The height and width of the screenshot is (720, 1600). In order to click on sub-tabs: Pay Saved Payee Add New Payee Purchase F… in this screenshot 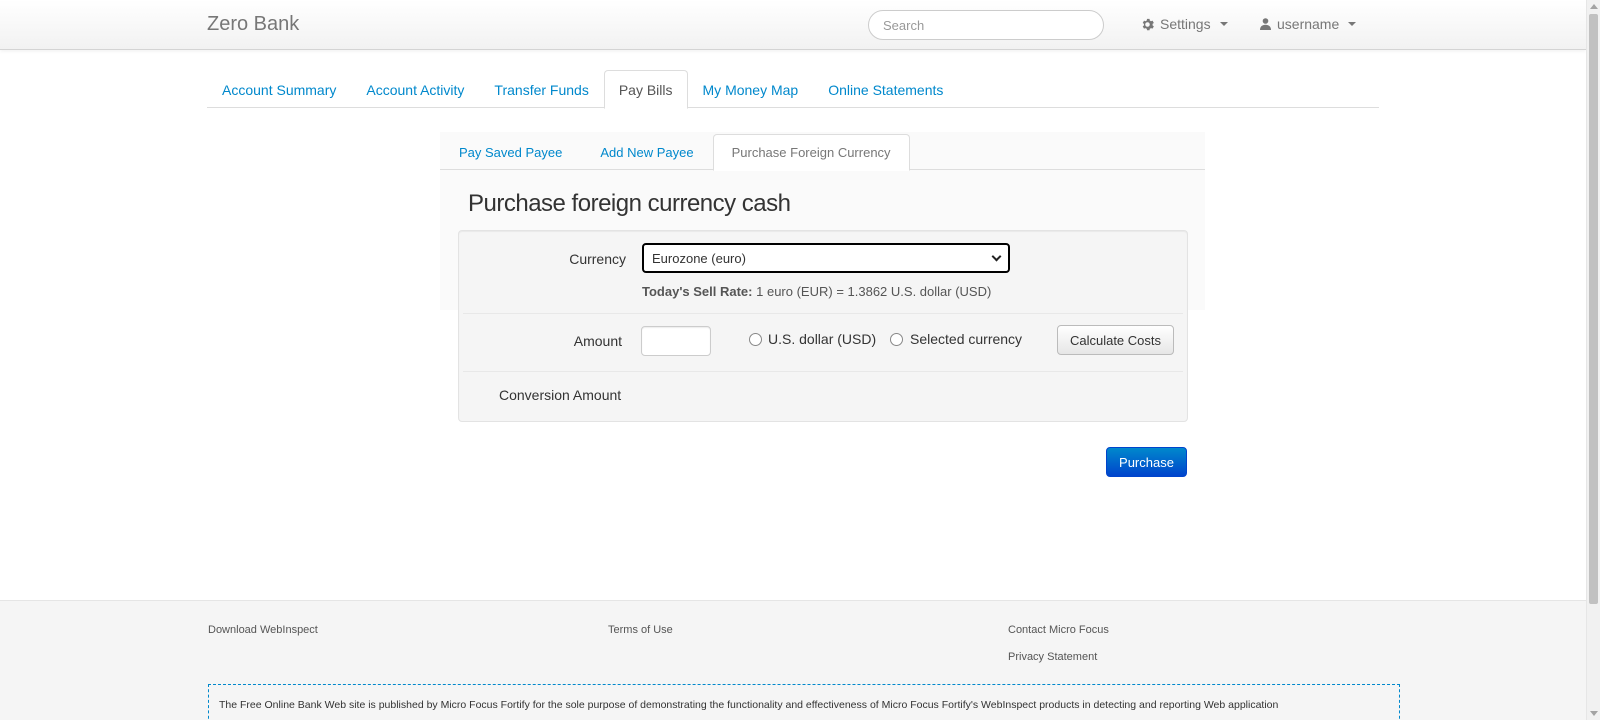, I will do `click(822, 152)`.